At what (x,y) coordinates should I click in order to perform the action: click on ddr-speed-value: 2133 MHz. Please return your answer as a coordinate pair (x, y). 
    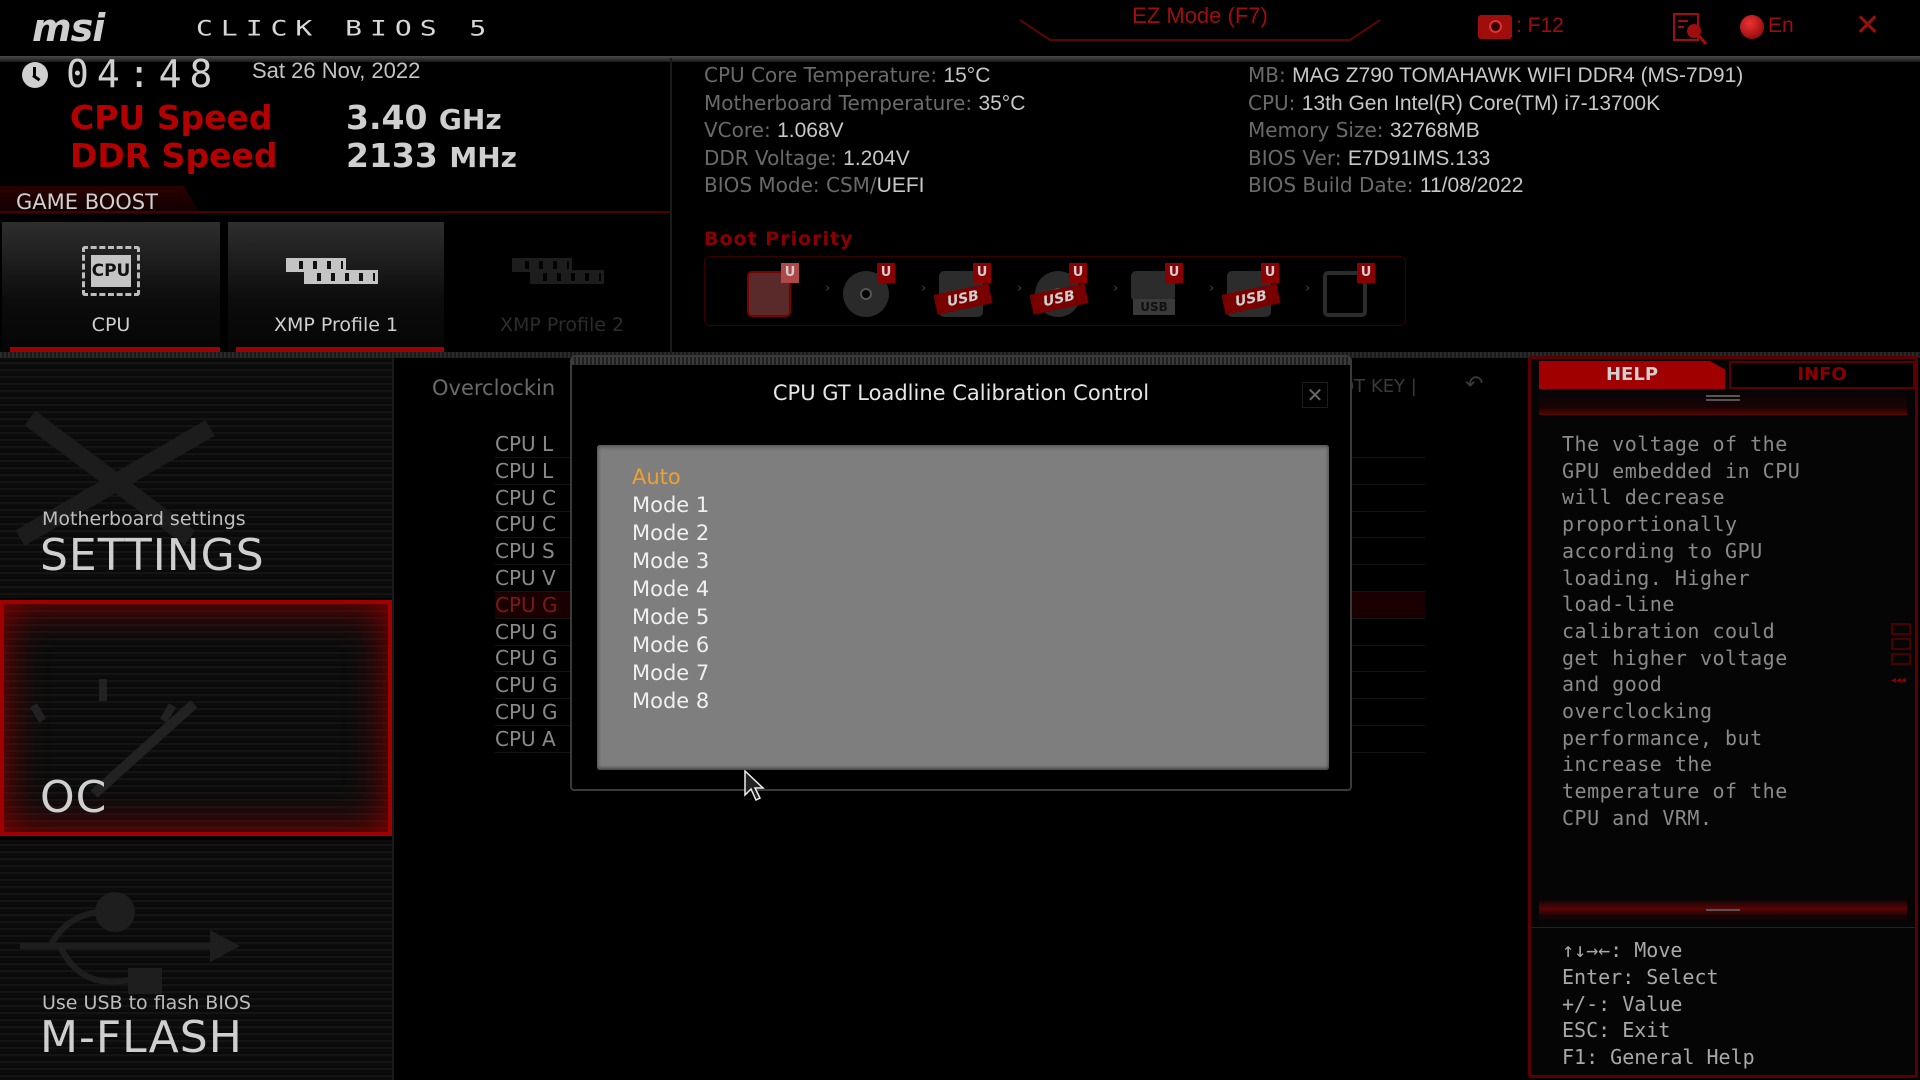
    Looking at the image, I should click on (431, 155).